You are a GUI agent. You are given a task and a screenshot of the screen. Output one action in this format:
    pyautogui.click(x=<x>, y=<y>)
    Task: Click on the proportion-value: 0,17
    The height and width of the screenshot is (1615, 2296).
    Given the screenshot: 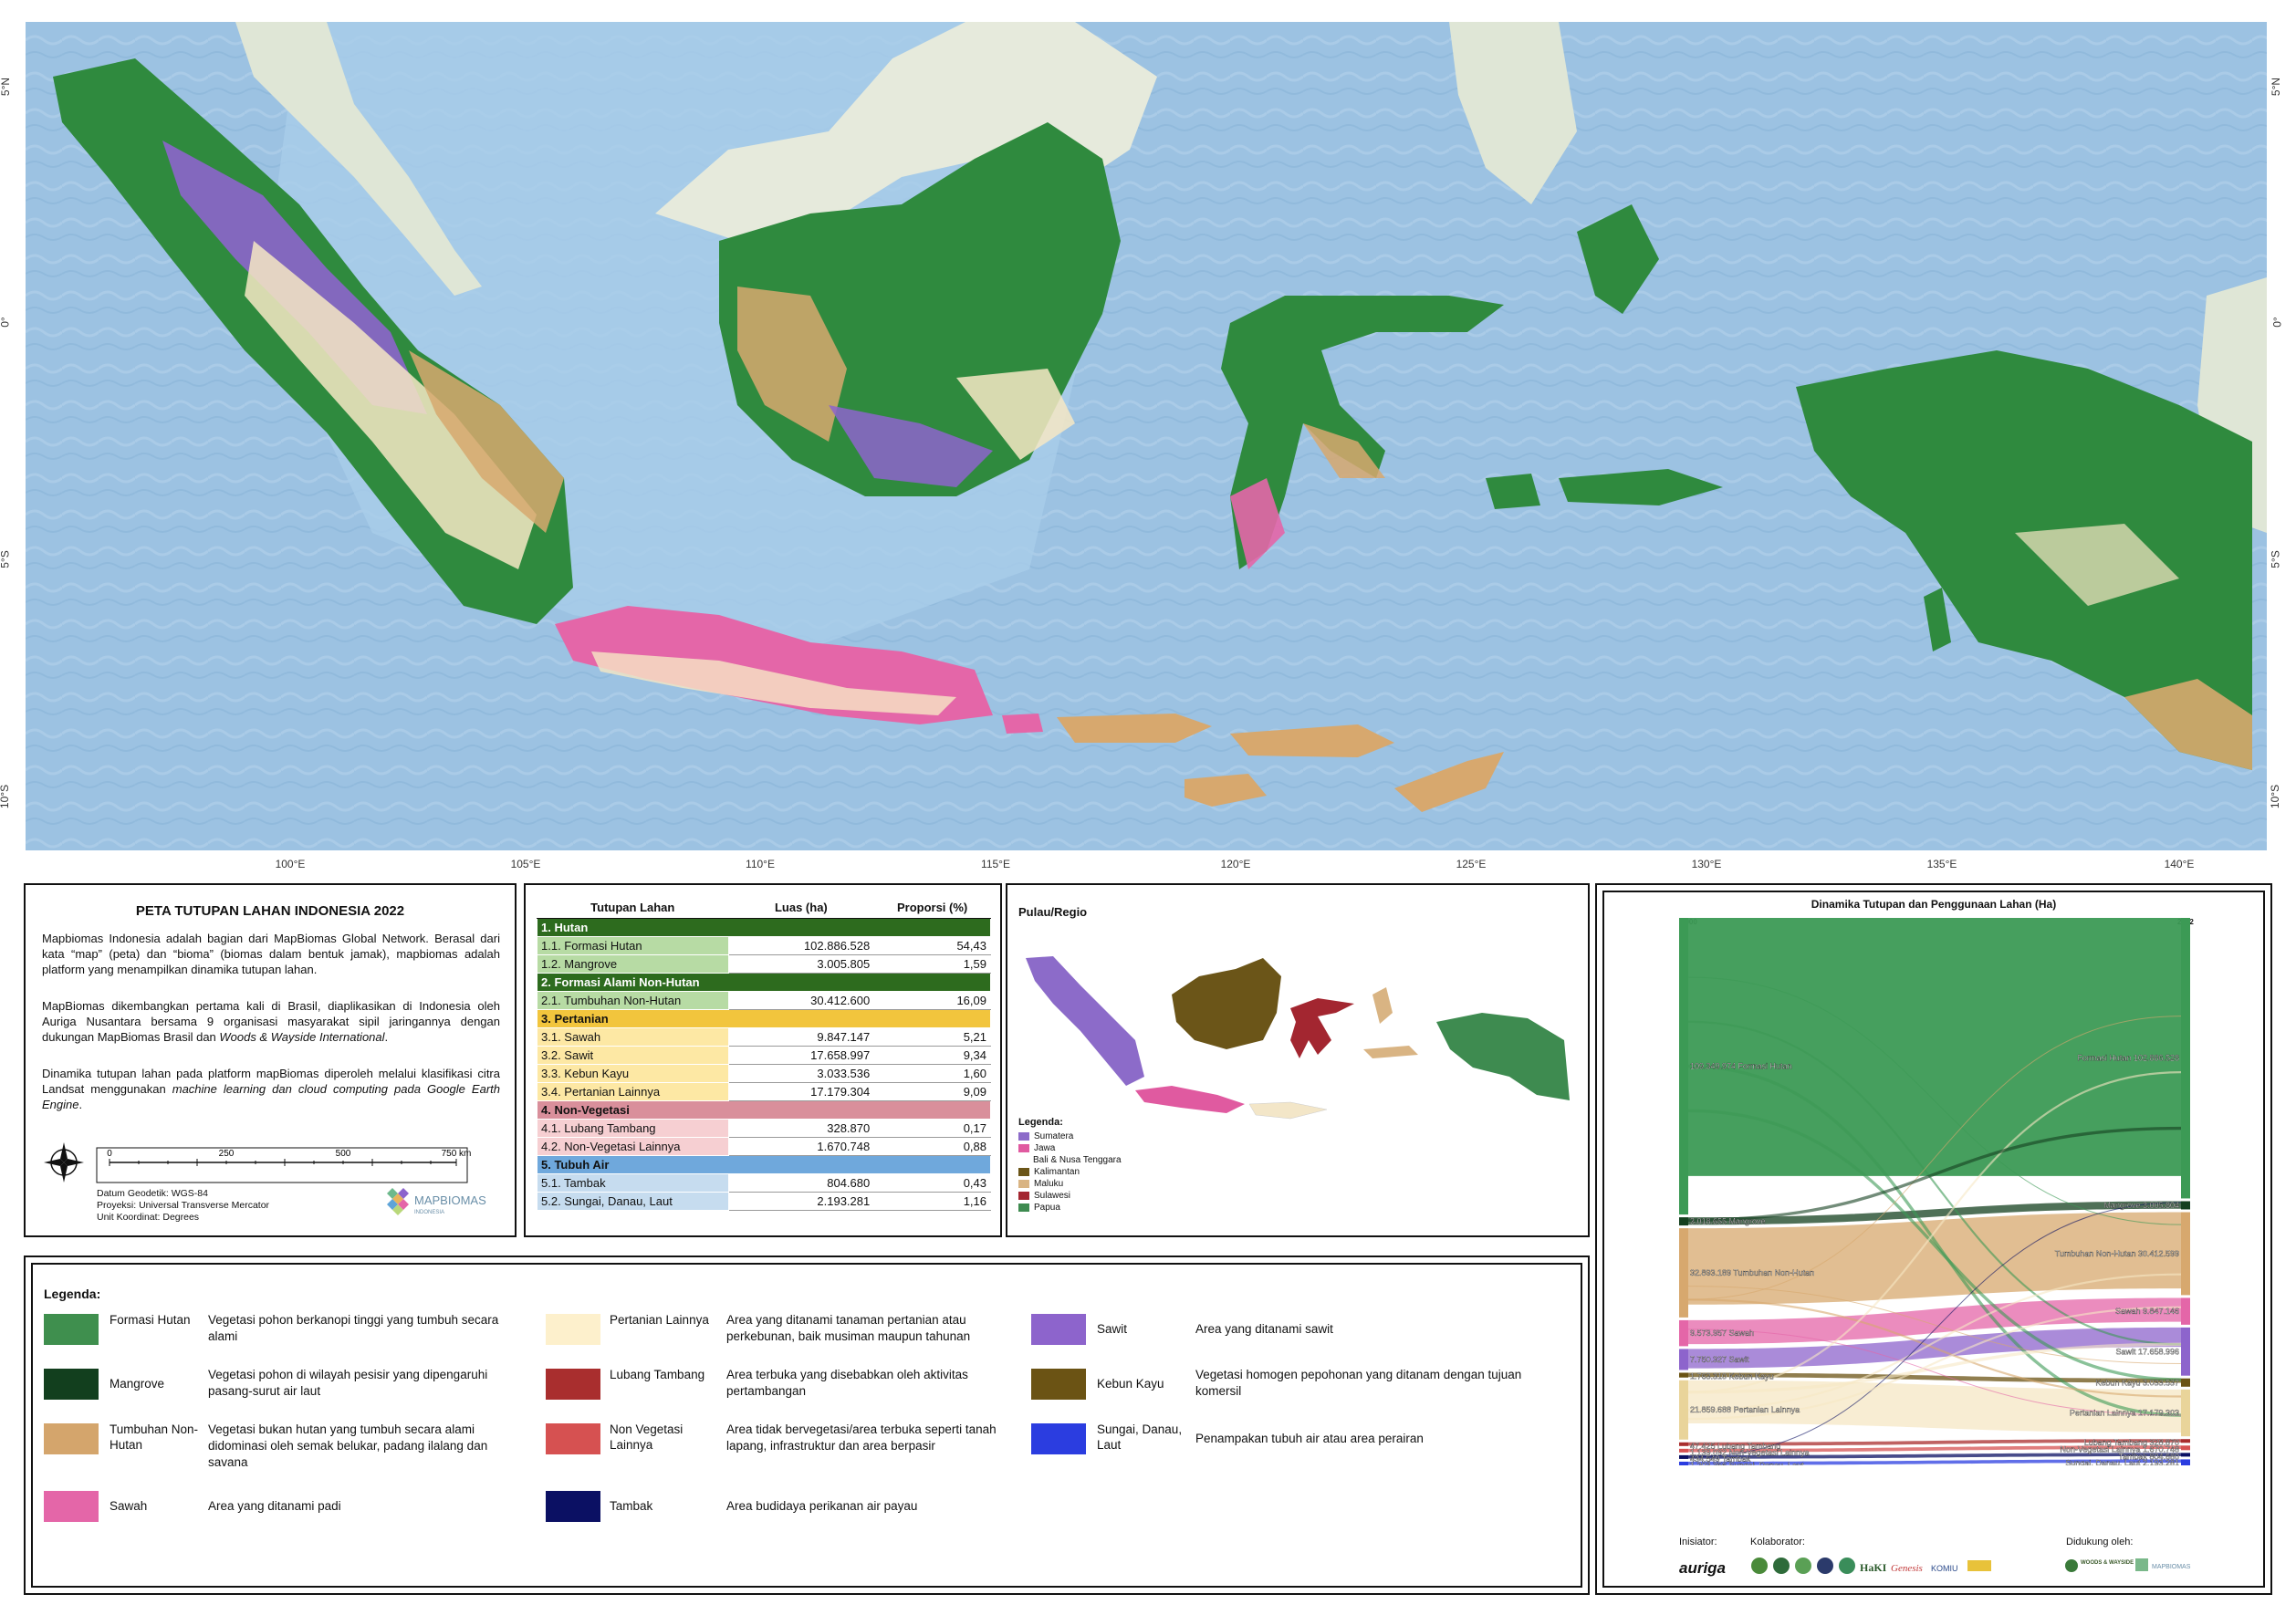 What is the action you would take?
    pyautogui.click(x=932, y=1128)
    